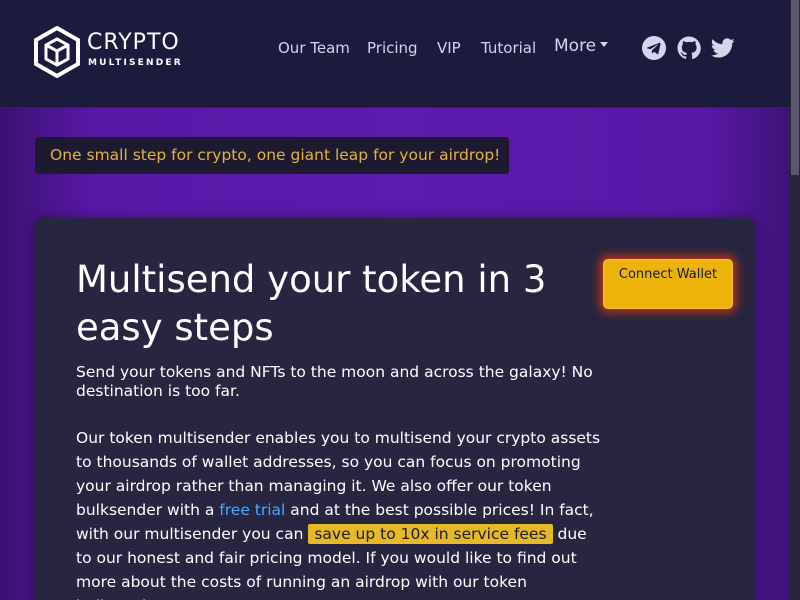 The width and height of the screenshot is (800, 600). I want to click on brand-logo: CRYPTO MULTISENDER, so click(108, 52).